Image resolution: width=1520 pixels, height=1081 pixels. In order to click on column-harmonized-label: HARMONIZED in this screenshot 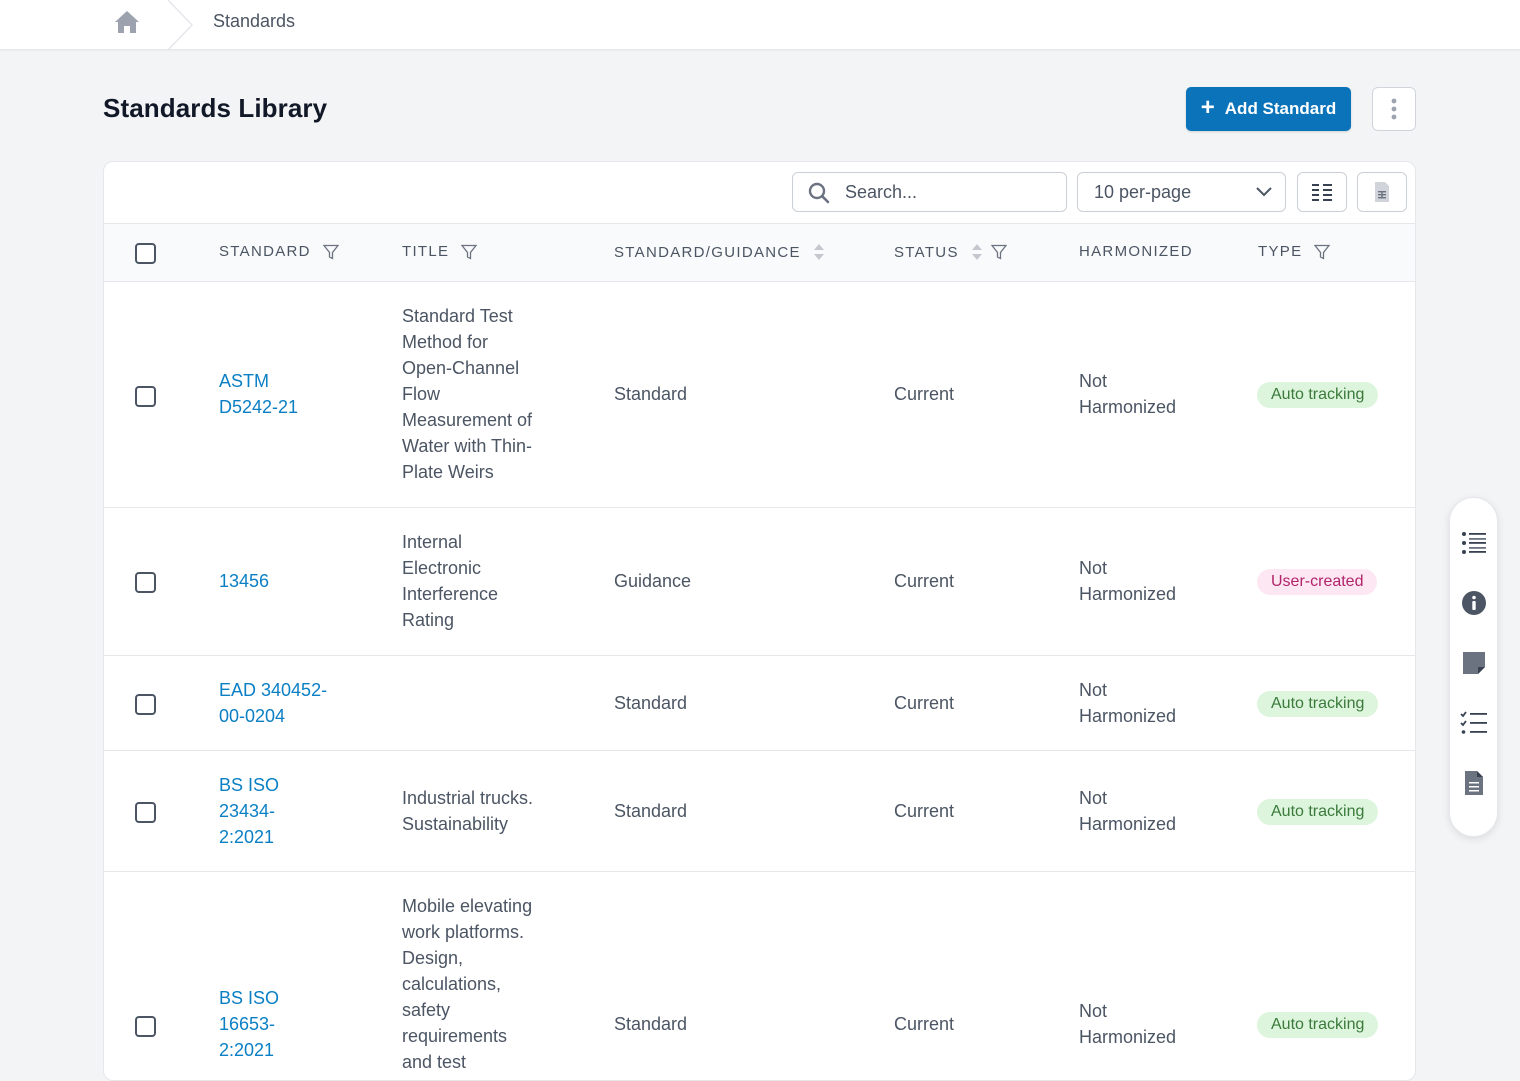, I will do `click(1136, 251)`.